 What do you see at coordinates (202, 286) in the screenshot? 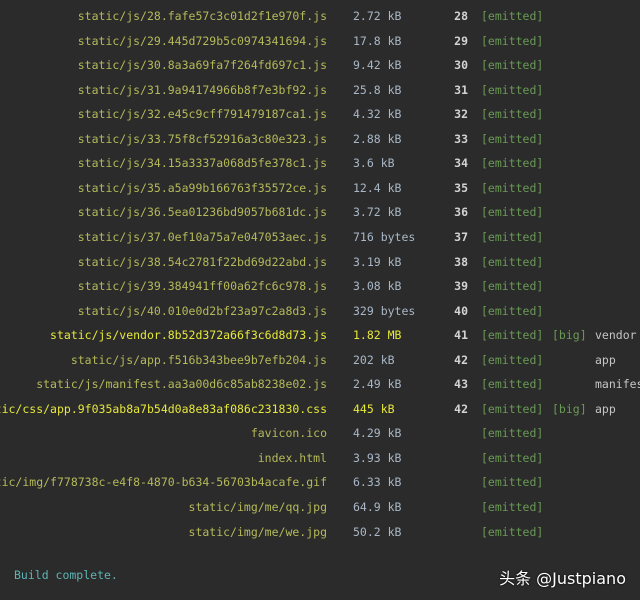
I see `asset-name: static/js/39.384941ff00a62fc6c978.js` at bounding box center [202, 286].